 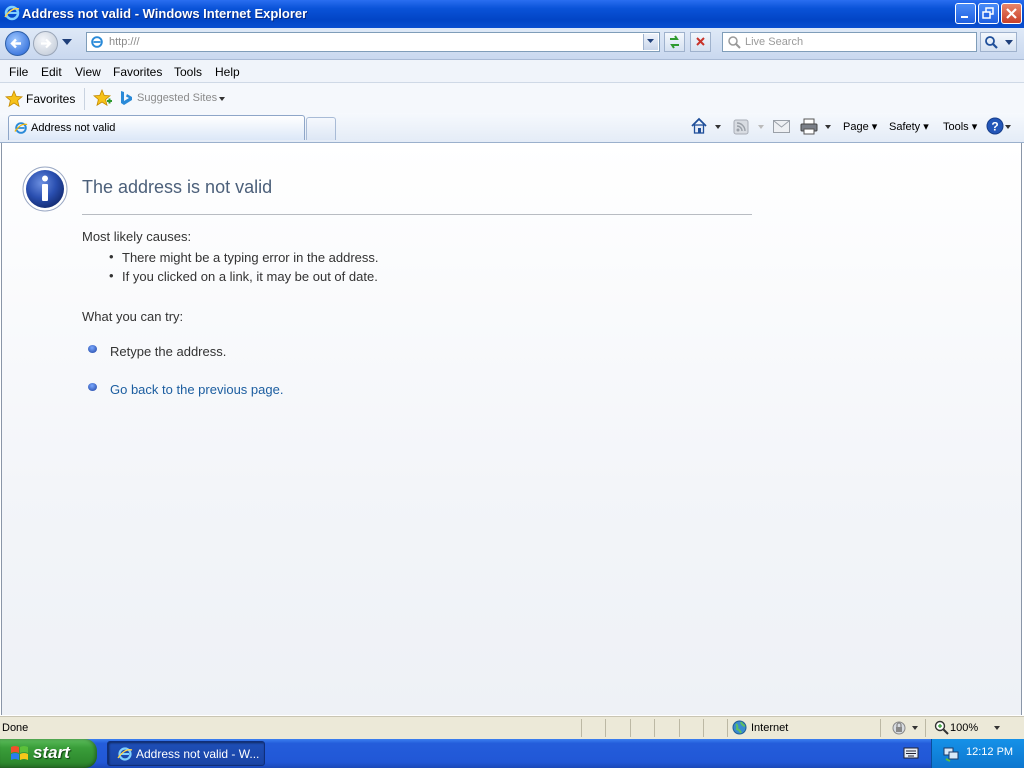 What do you see at coordinates (828, 127) in the screenshot?
I see `print-dropdown-icon` at bounding box center [828, 127].